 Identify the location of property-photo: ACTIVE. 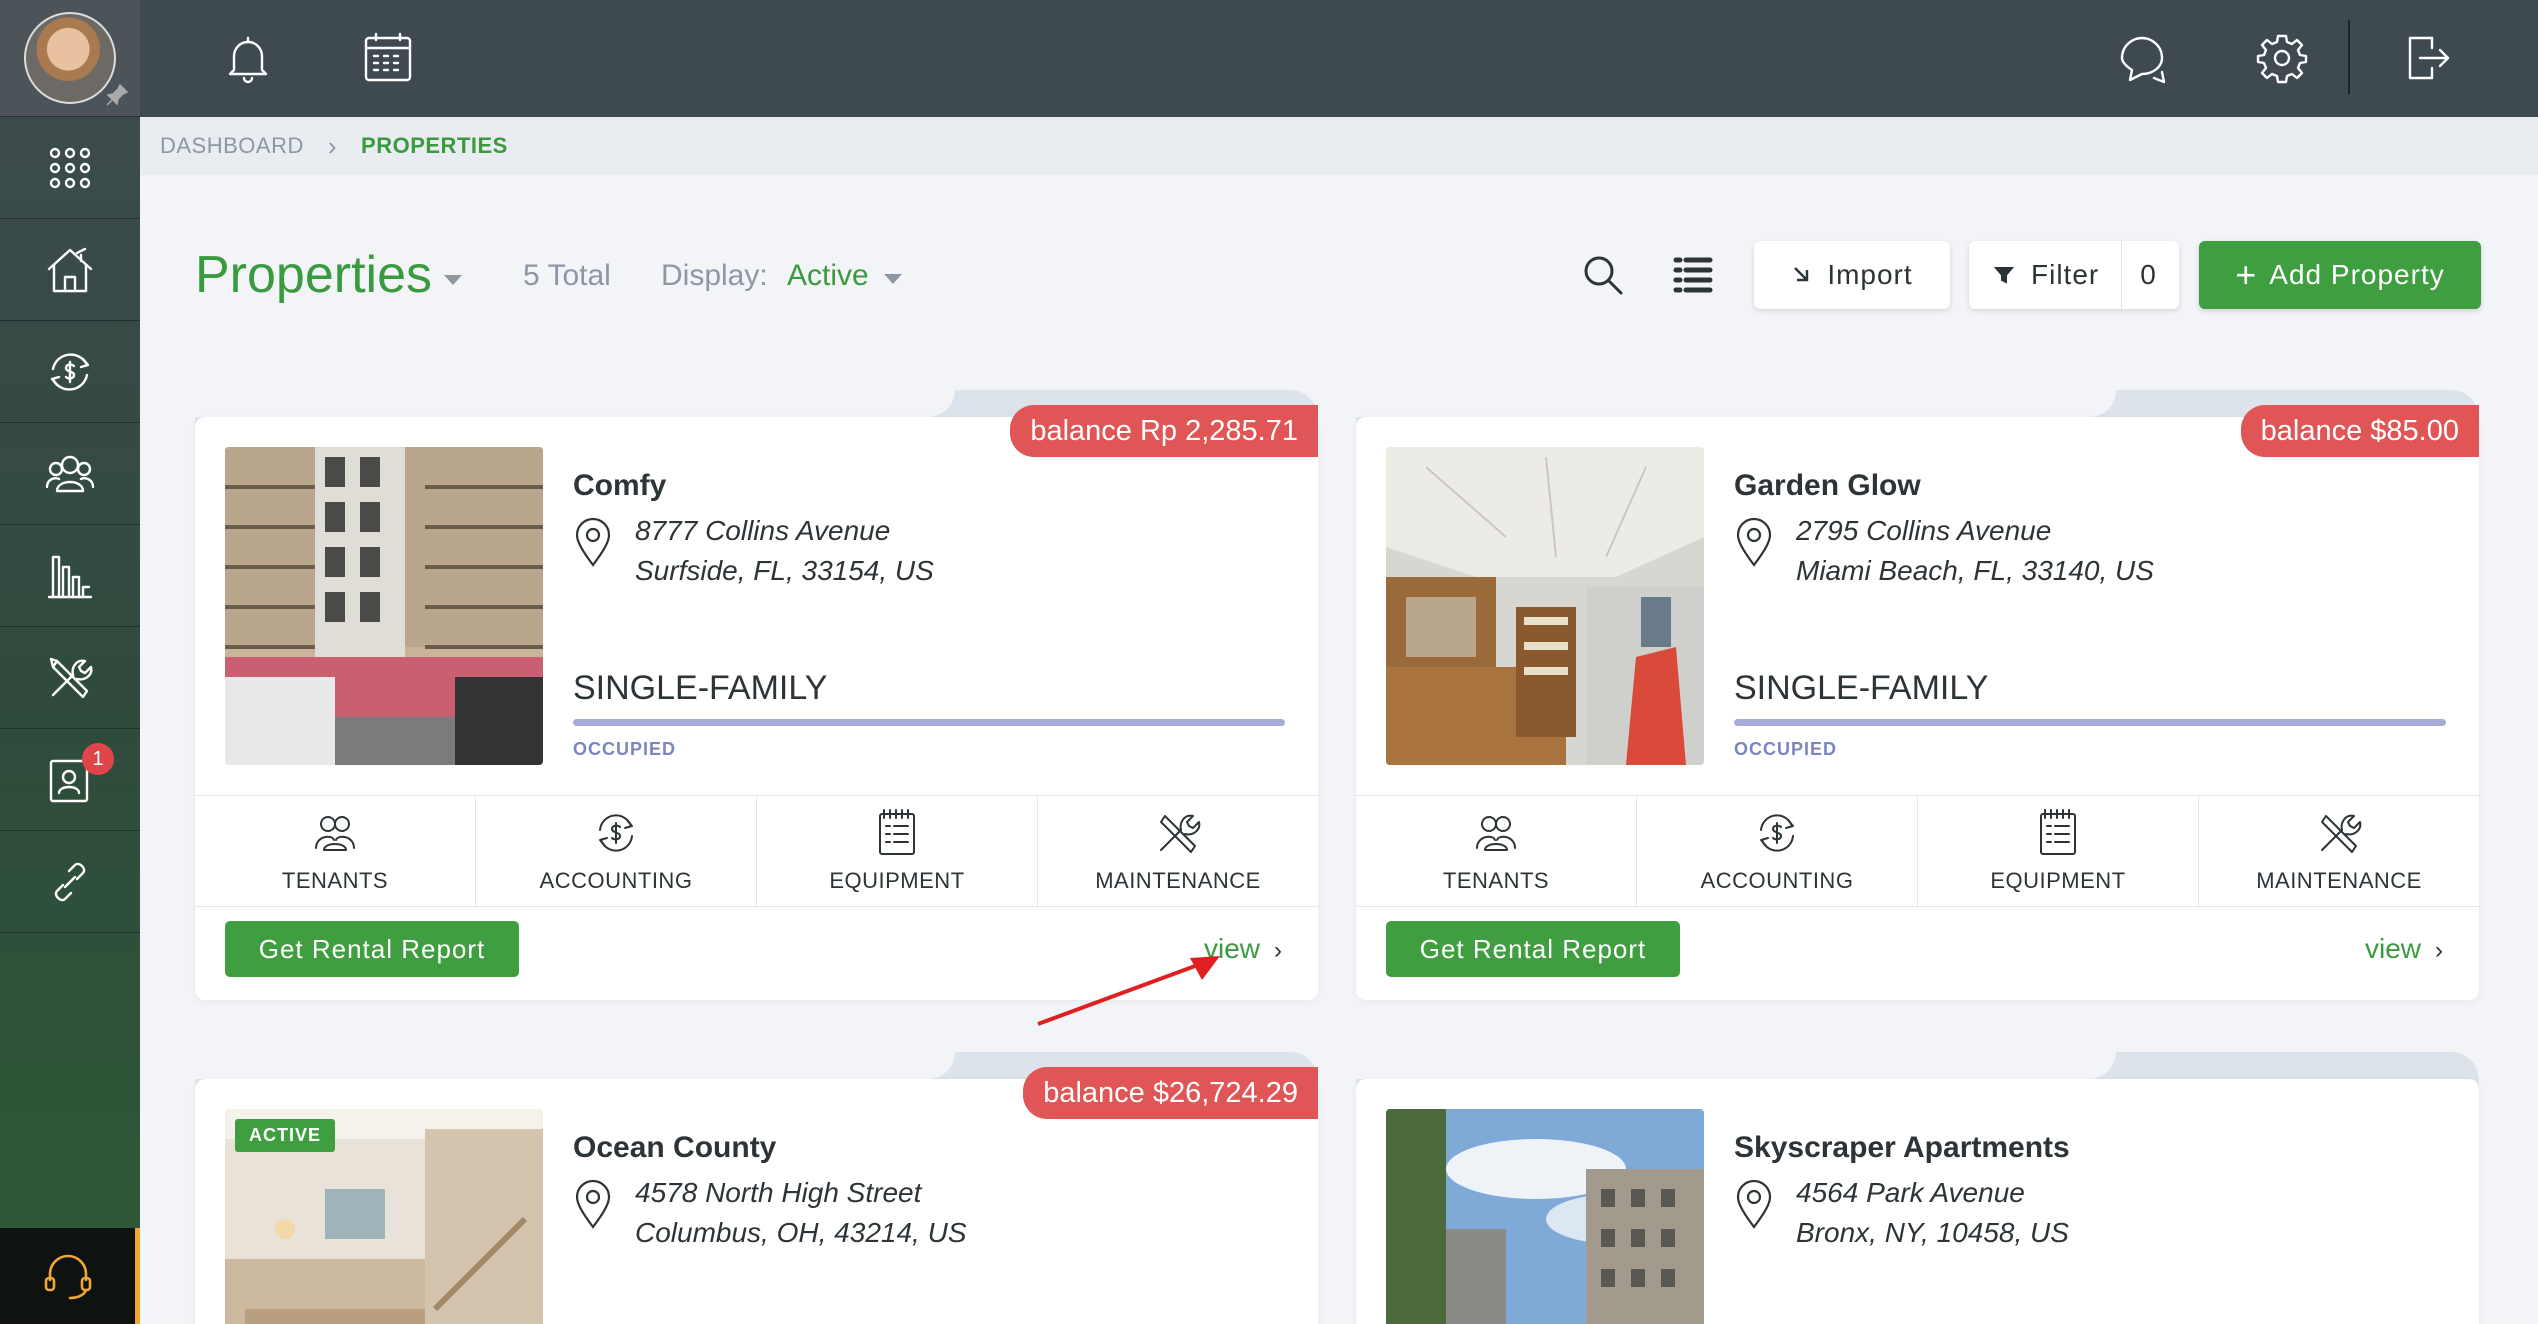
(384, 1216).